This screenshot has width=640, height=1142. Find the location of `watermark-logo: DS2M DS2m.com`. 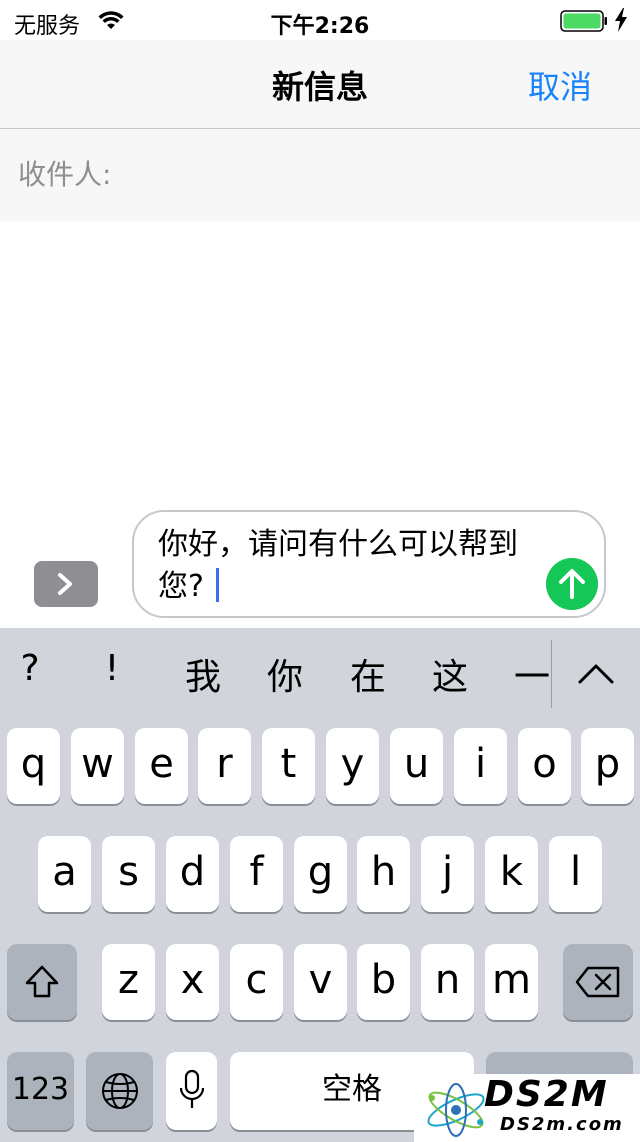

watermark-logo: DS2M DS2m.com is located at coordinates (527, 1108).